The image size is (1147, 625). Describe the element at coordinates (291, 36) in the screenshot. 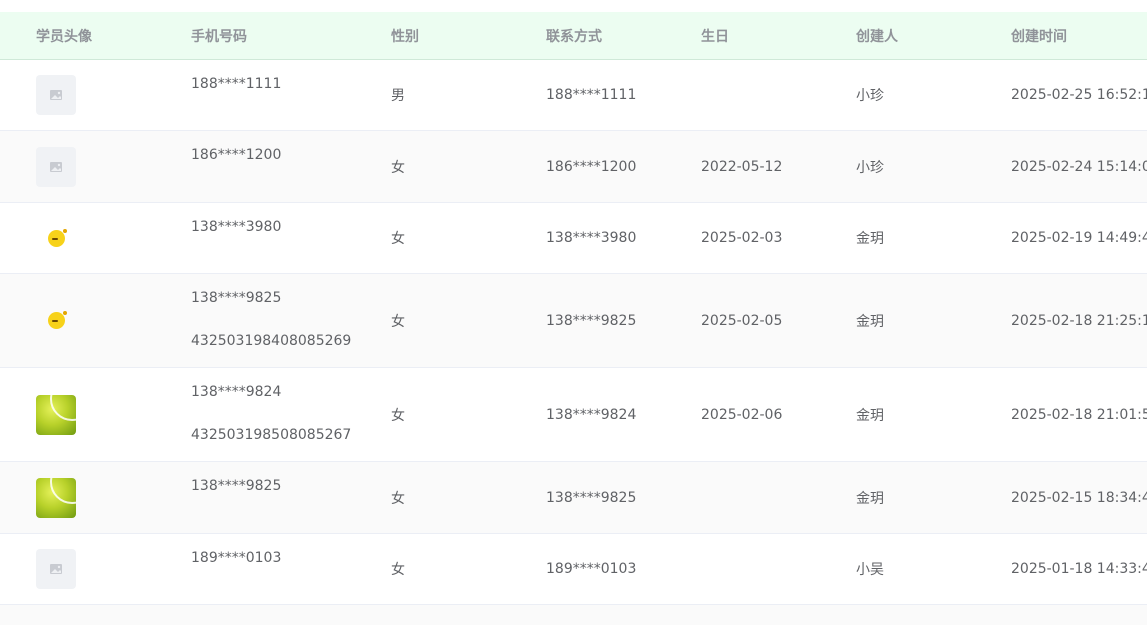

I see `header-phone: 手机号码` at that location.